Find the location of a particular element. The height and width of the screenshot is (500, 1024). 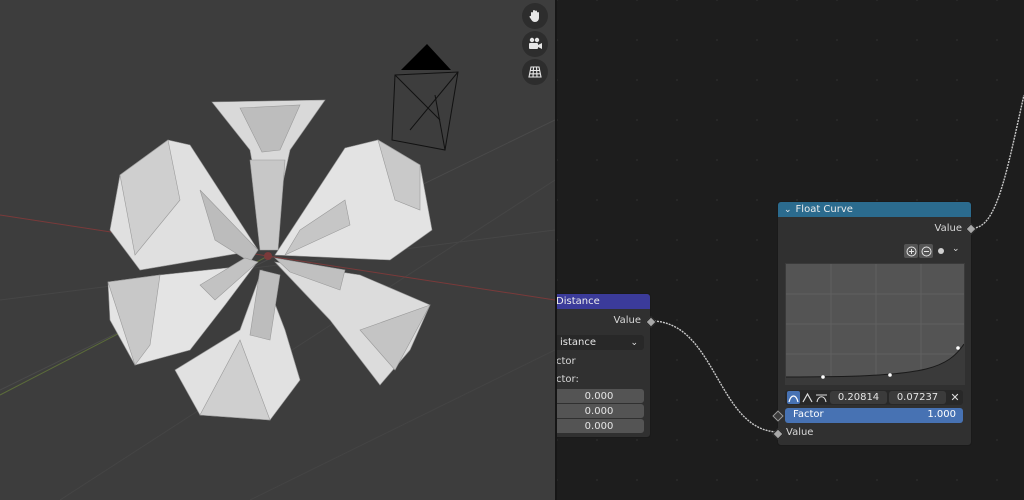

node-header: Distance is located at coordinates (603, 301).